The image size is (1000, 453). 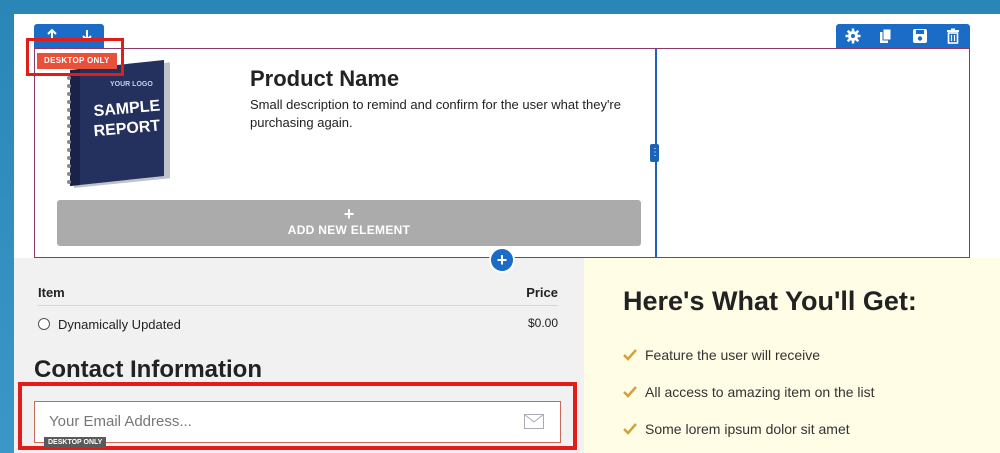 What do you see at coordinates (853, 36) in the screenshot?
I see `gear-icon` at bounding box center [853, 36].